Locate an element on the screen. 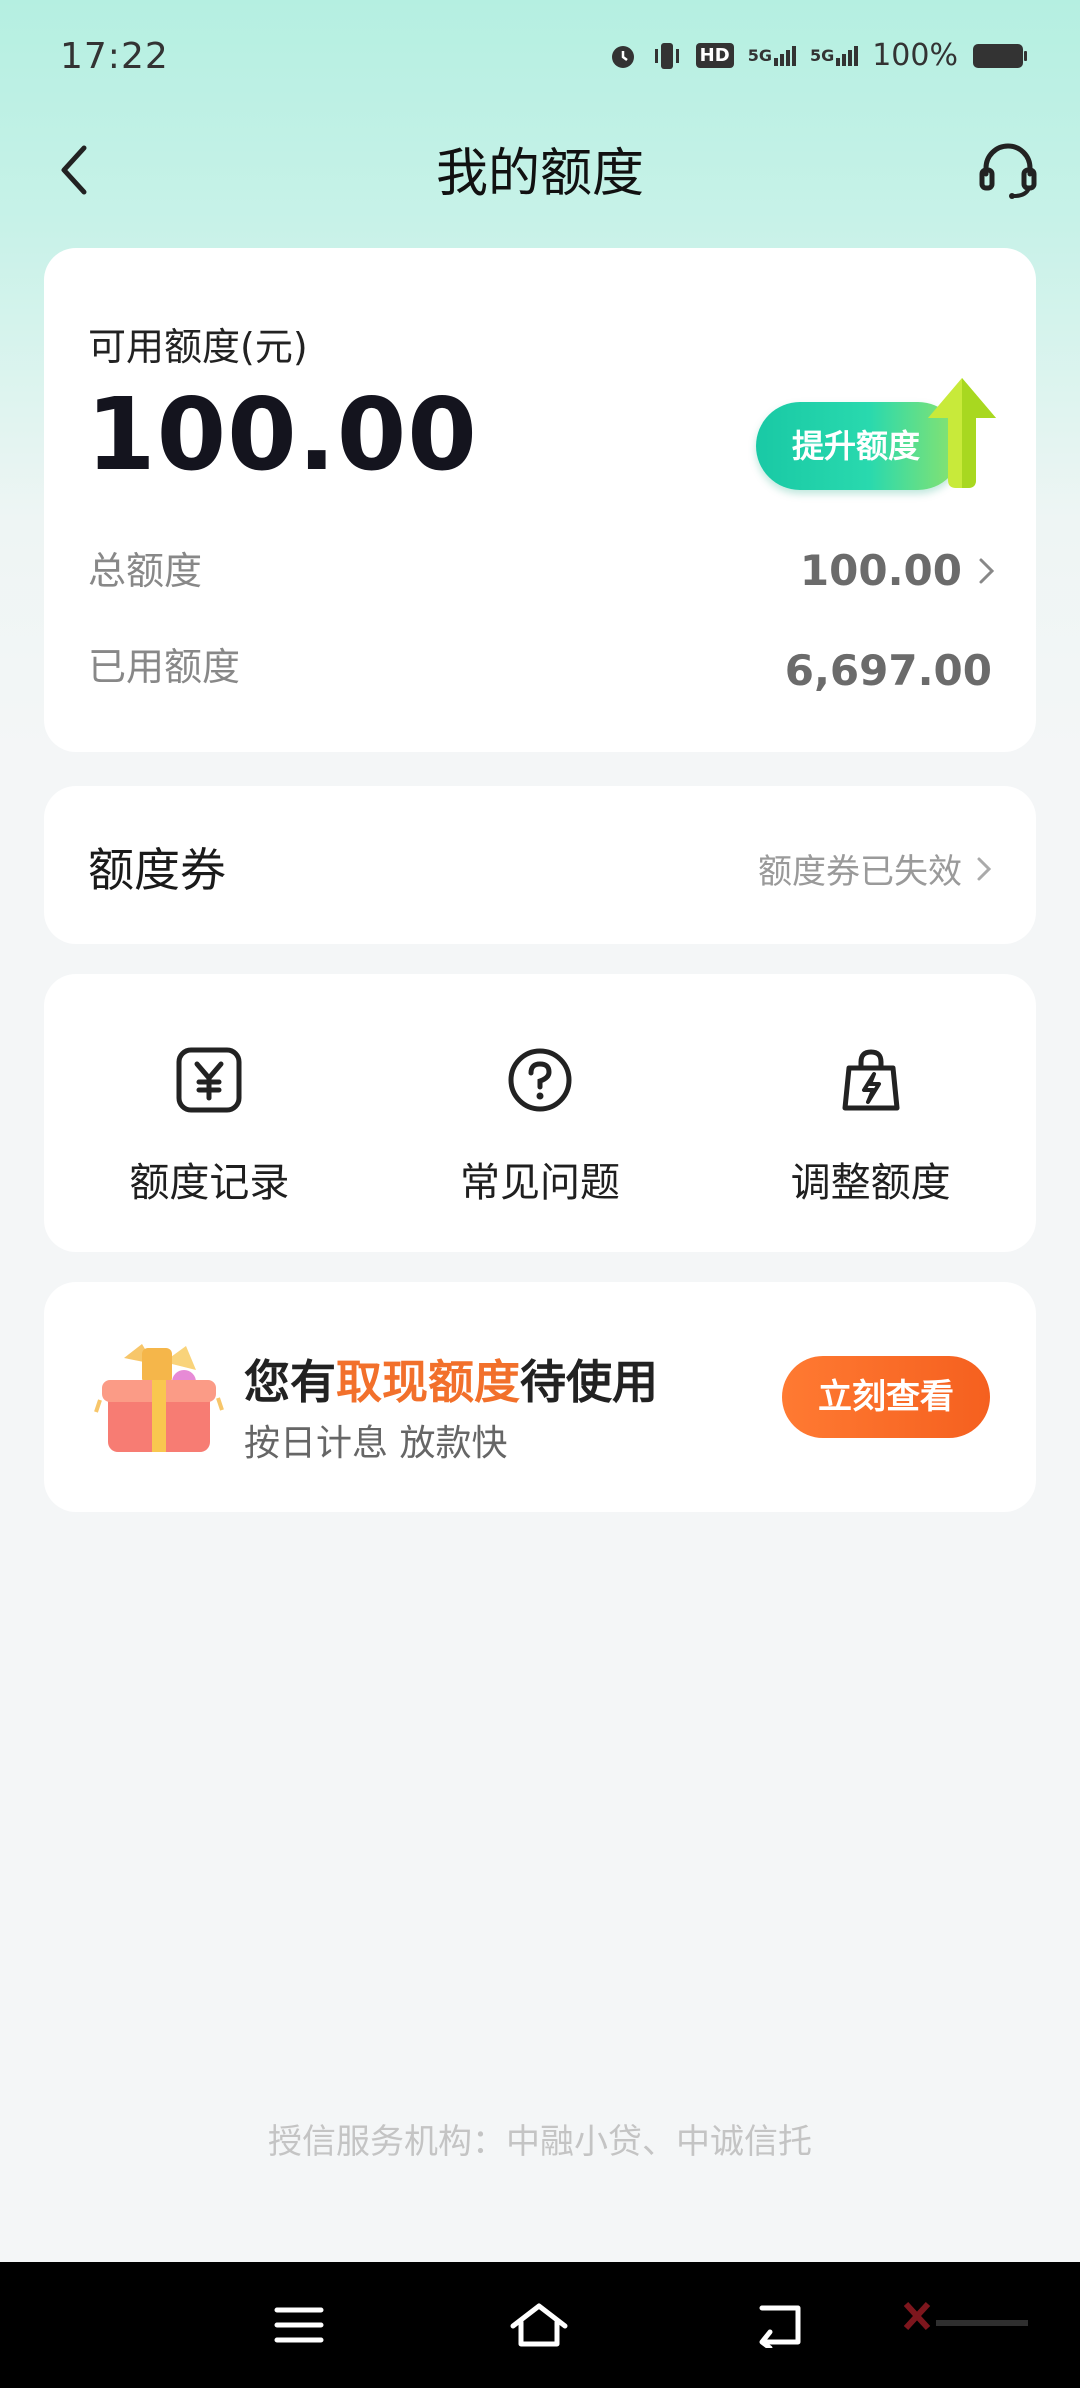 The width and height of the screenshot is (1080, 2388). navbar: 我的额度 is located at coordinates (540, 176).